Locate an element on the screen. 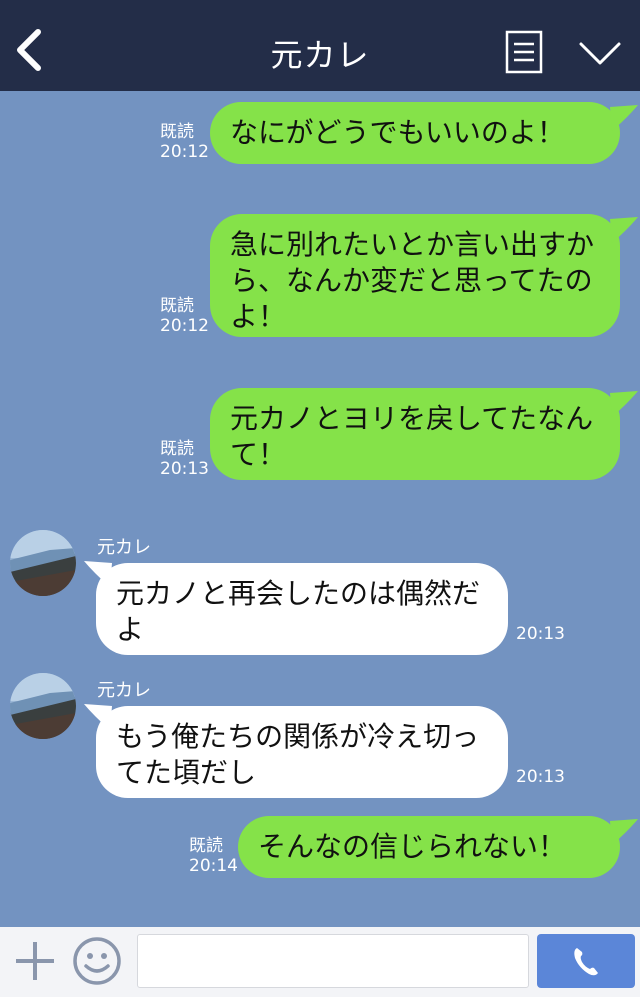 The width and height of the screenshot is (640, 997). call-button is located at coordinates (586, 961).